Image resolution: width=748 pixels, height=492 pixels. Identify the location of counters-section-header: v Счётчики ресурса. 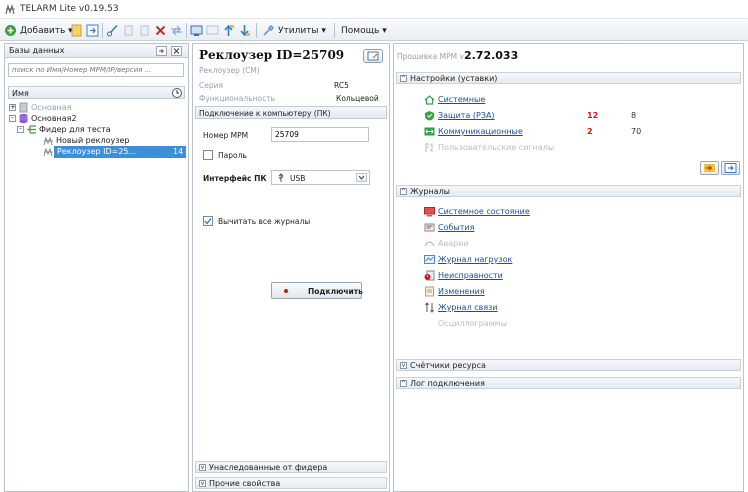
(568, 365).